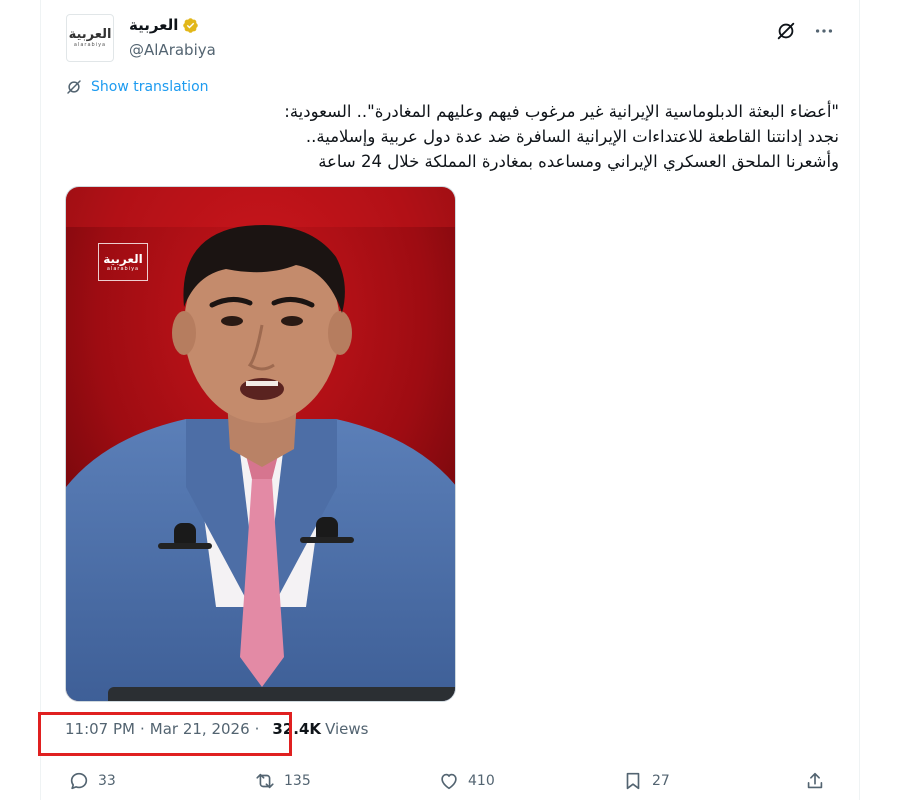 Image resolution: width=900 pixels, height=800 pixels. I want to click on video-control-bar, so click(281, 694).